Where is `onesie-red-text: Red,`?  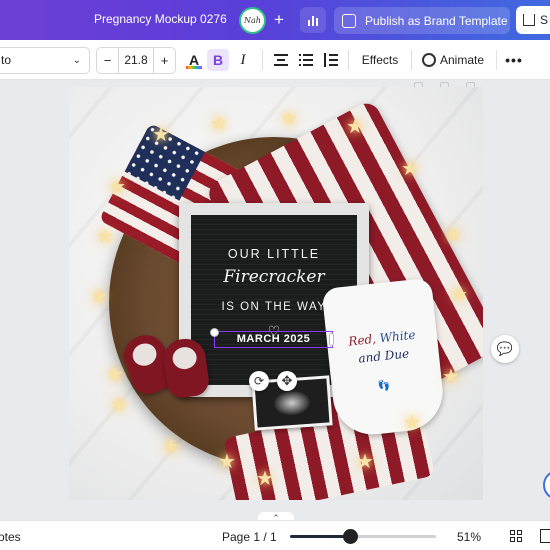
onesie-red-text: Red, is located at coordinates (364, 340).